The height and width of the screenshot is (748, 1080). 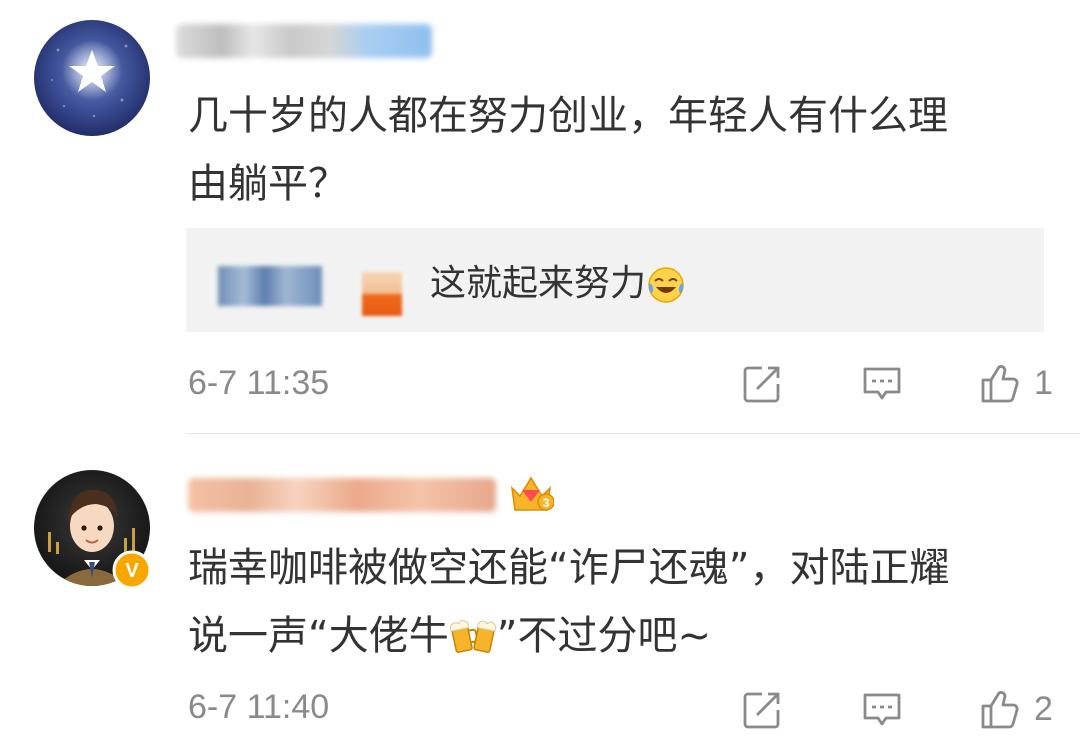 What do you see at coordinates (270, 286) in the screenshot?
I see `reply-username-blurred` at bounding box center [270, 286].